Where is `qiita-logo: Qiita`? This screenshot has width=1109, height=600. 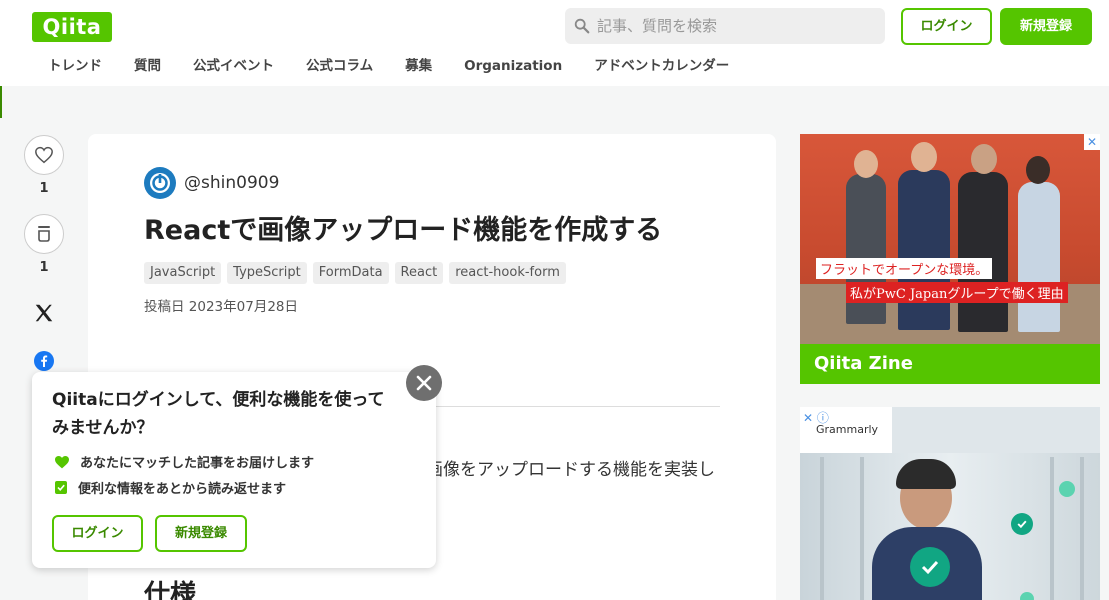
qiita-logo: Qiita is located at coordinates (72, 27).